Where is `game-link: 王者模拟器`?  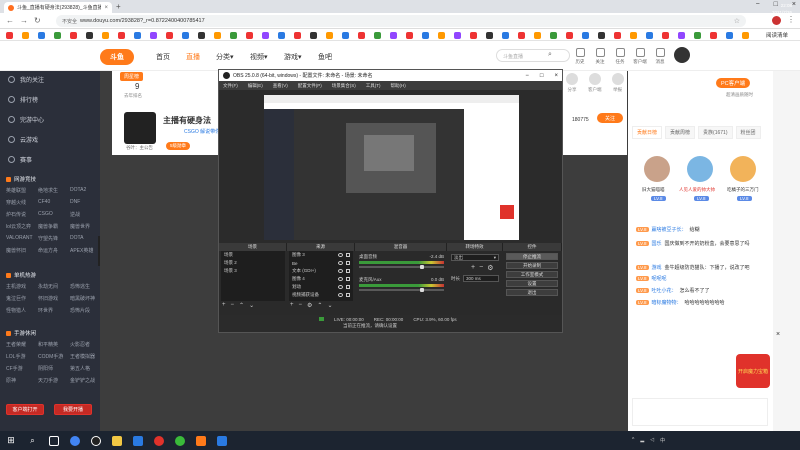
game-link: 王者模拟器 is located at coordinates (86, 356).